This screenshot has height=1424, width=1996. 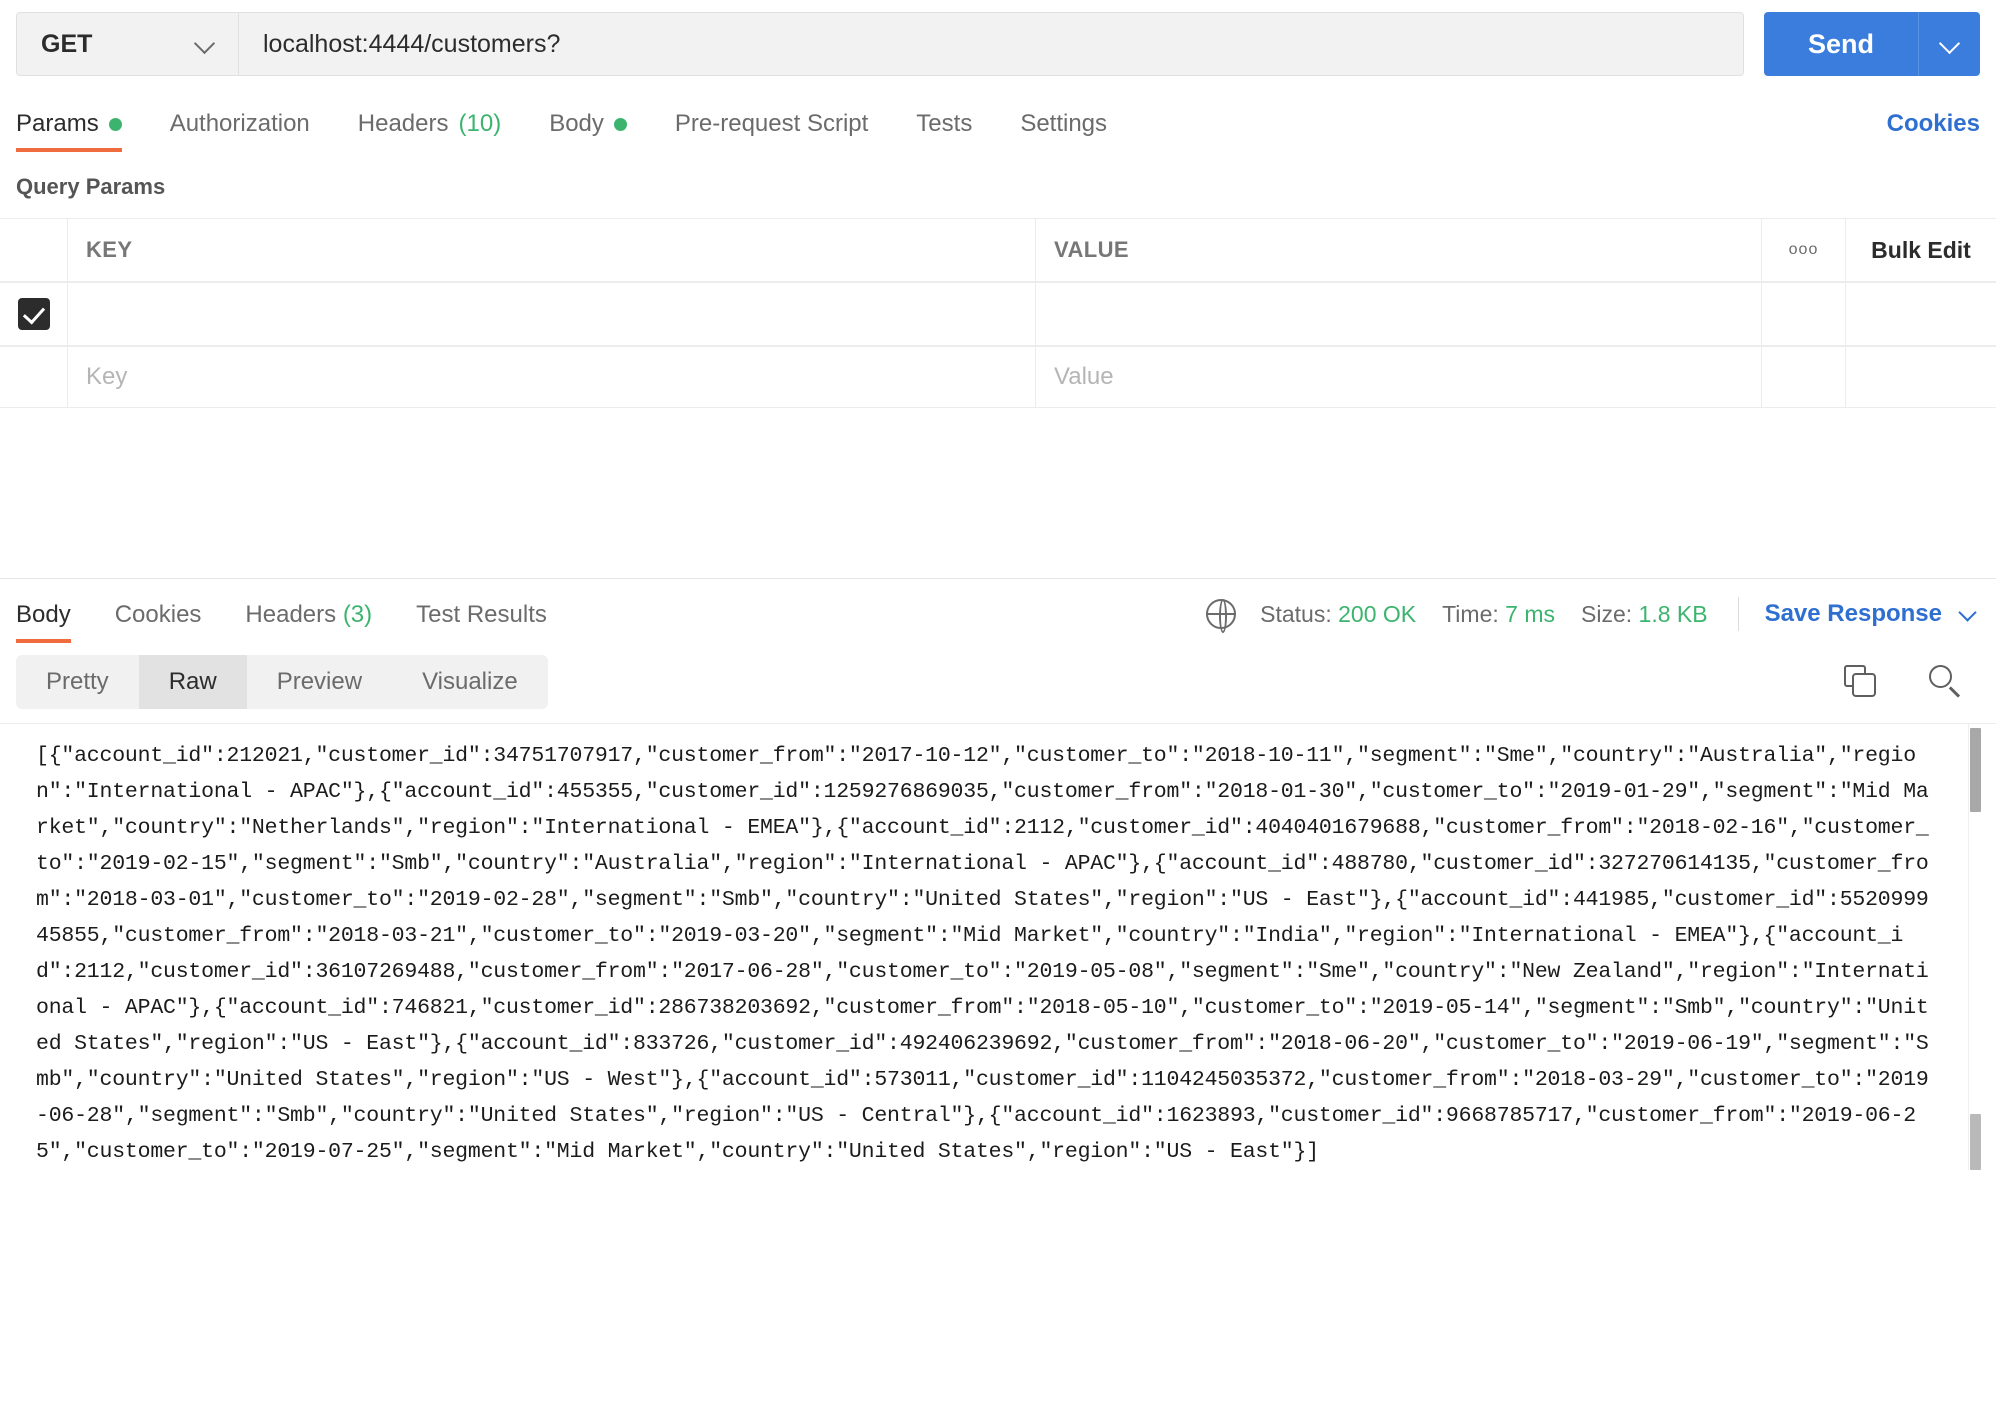 What do you see at coordinates (67, 43) in the screenshot?
I see `http-method-label: GET` at bounding box center [67, 43].